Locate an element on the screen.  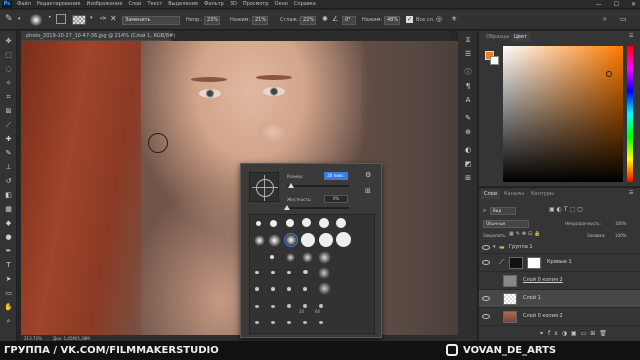
healing-tool-icon: ✚ is located at coordinates (8, 139).